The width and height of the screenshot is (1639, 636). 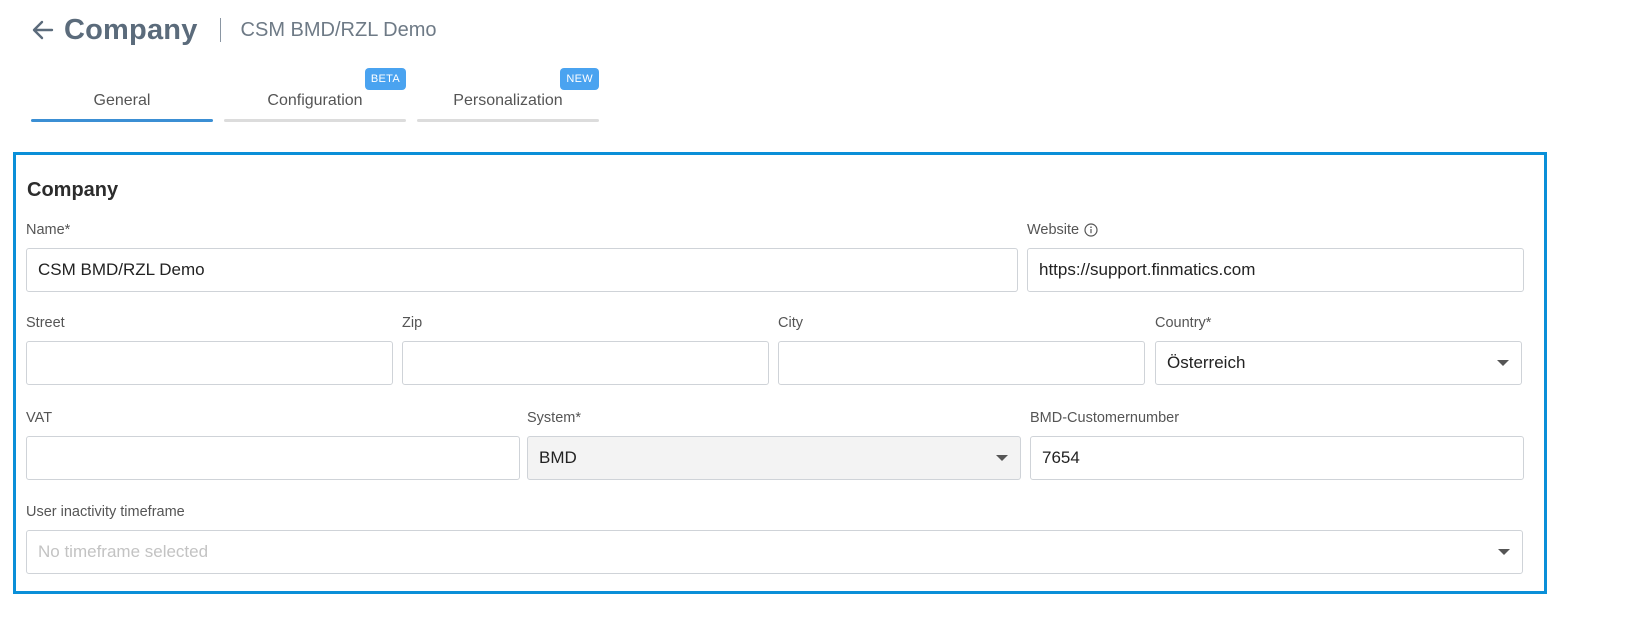 What do you see at coordinates (73, 190) in the screenshot?
I see `card-title: Company` at bounding box center [73, 190].